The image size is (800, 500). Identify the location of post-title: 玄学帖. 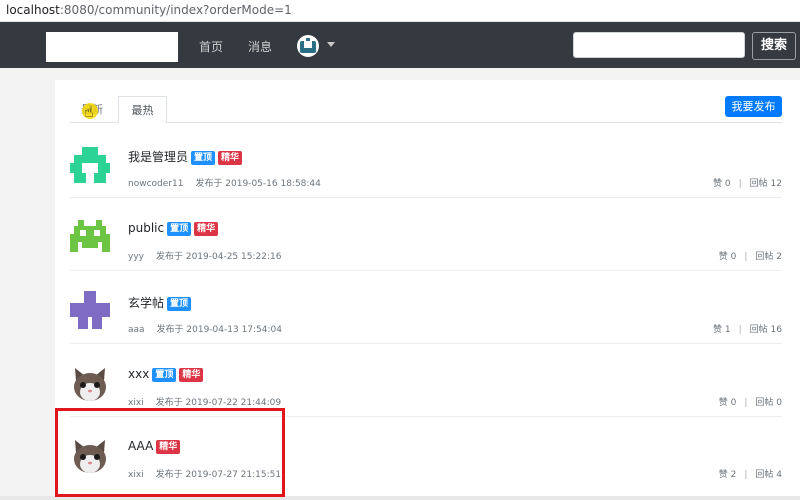
(146, 303).